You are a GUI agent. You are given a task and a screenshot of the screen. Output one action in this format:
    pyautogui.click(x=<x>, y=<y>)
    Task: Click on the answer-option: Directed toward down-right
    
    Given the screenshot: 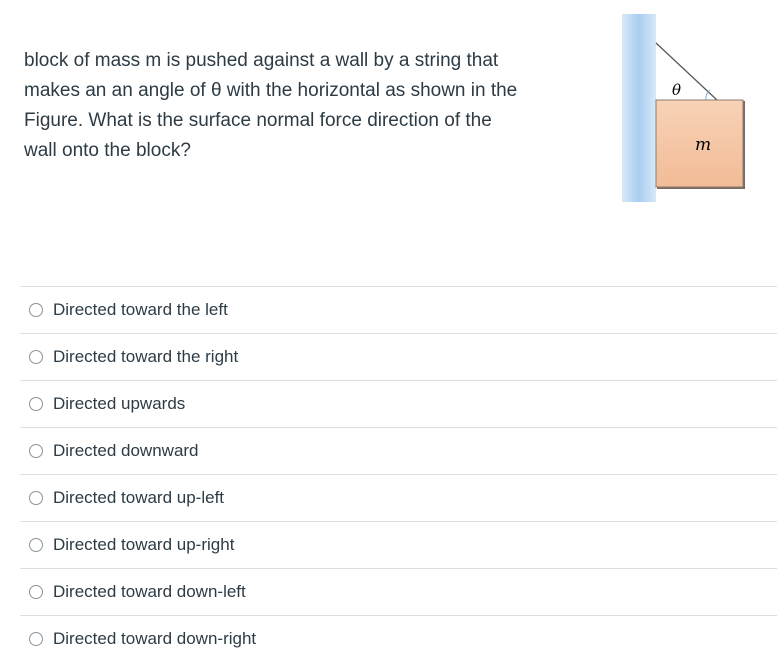 What is the action you would take?
    pyautogui.click(x=398, y=638)
    